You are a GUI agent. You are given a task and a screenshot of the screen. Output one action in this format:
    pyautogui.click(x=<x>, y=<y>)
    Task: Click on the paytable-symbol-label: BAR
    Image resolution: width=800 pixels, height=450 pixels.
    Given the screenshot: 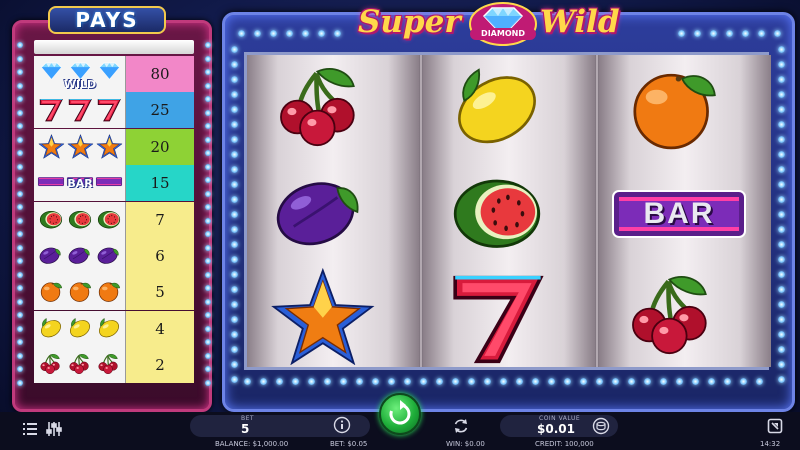 What is the action you would take?
    pyautogui.click(x=80, y=184)
    